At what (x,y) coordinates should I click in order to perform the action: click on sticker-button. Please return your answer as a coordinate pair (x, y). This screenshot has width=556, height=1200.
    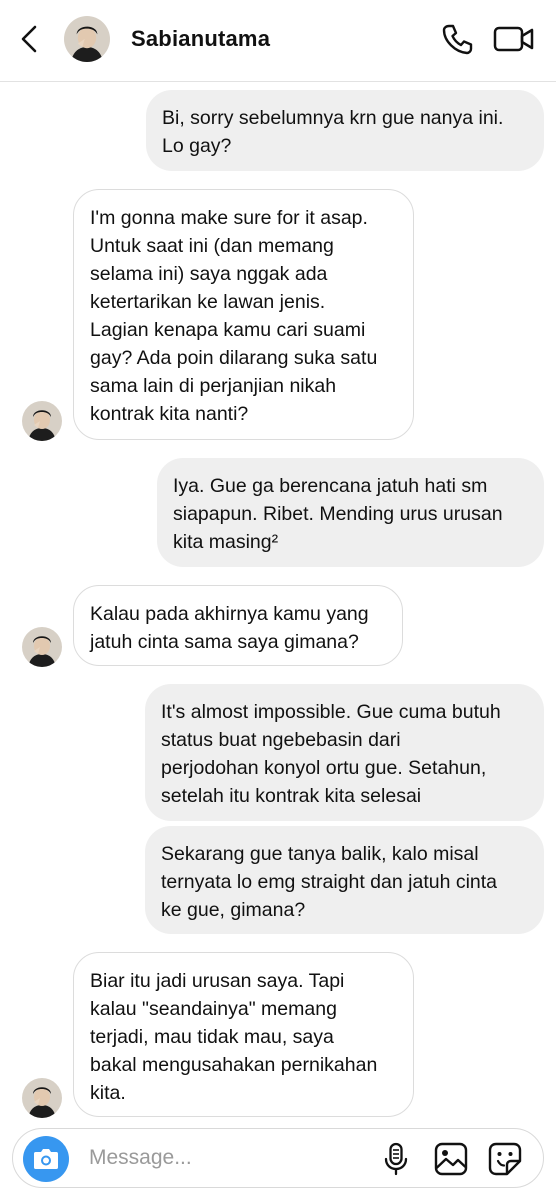
    Looking at the image, I should click on (505, 1159).